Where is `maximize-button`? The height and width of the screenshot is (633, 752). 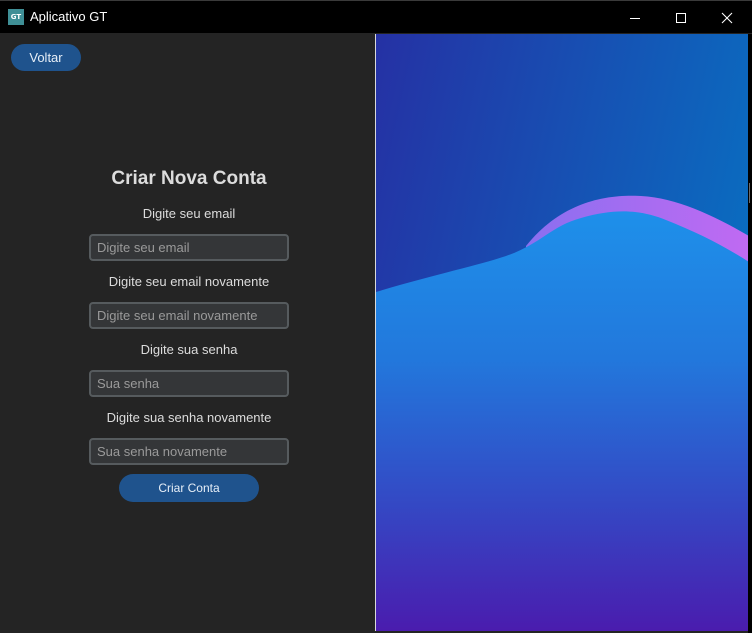 maximize-button is located at coordinates (681, 17).